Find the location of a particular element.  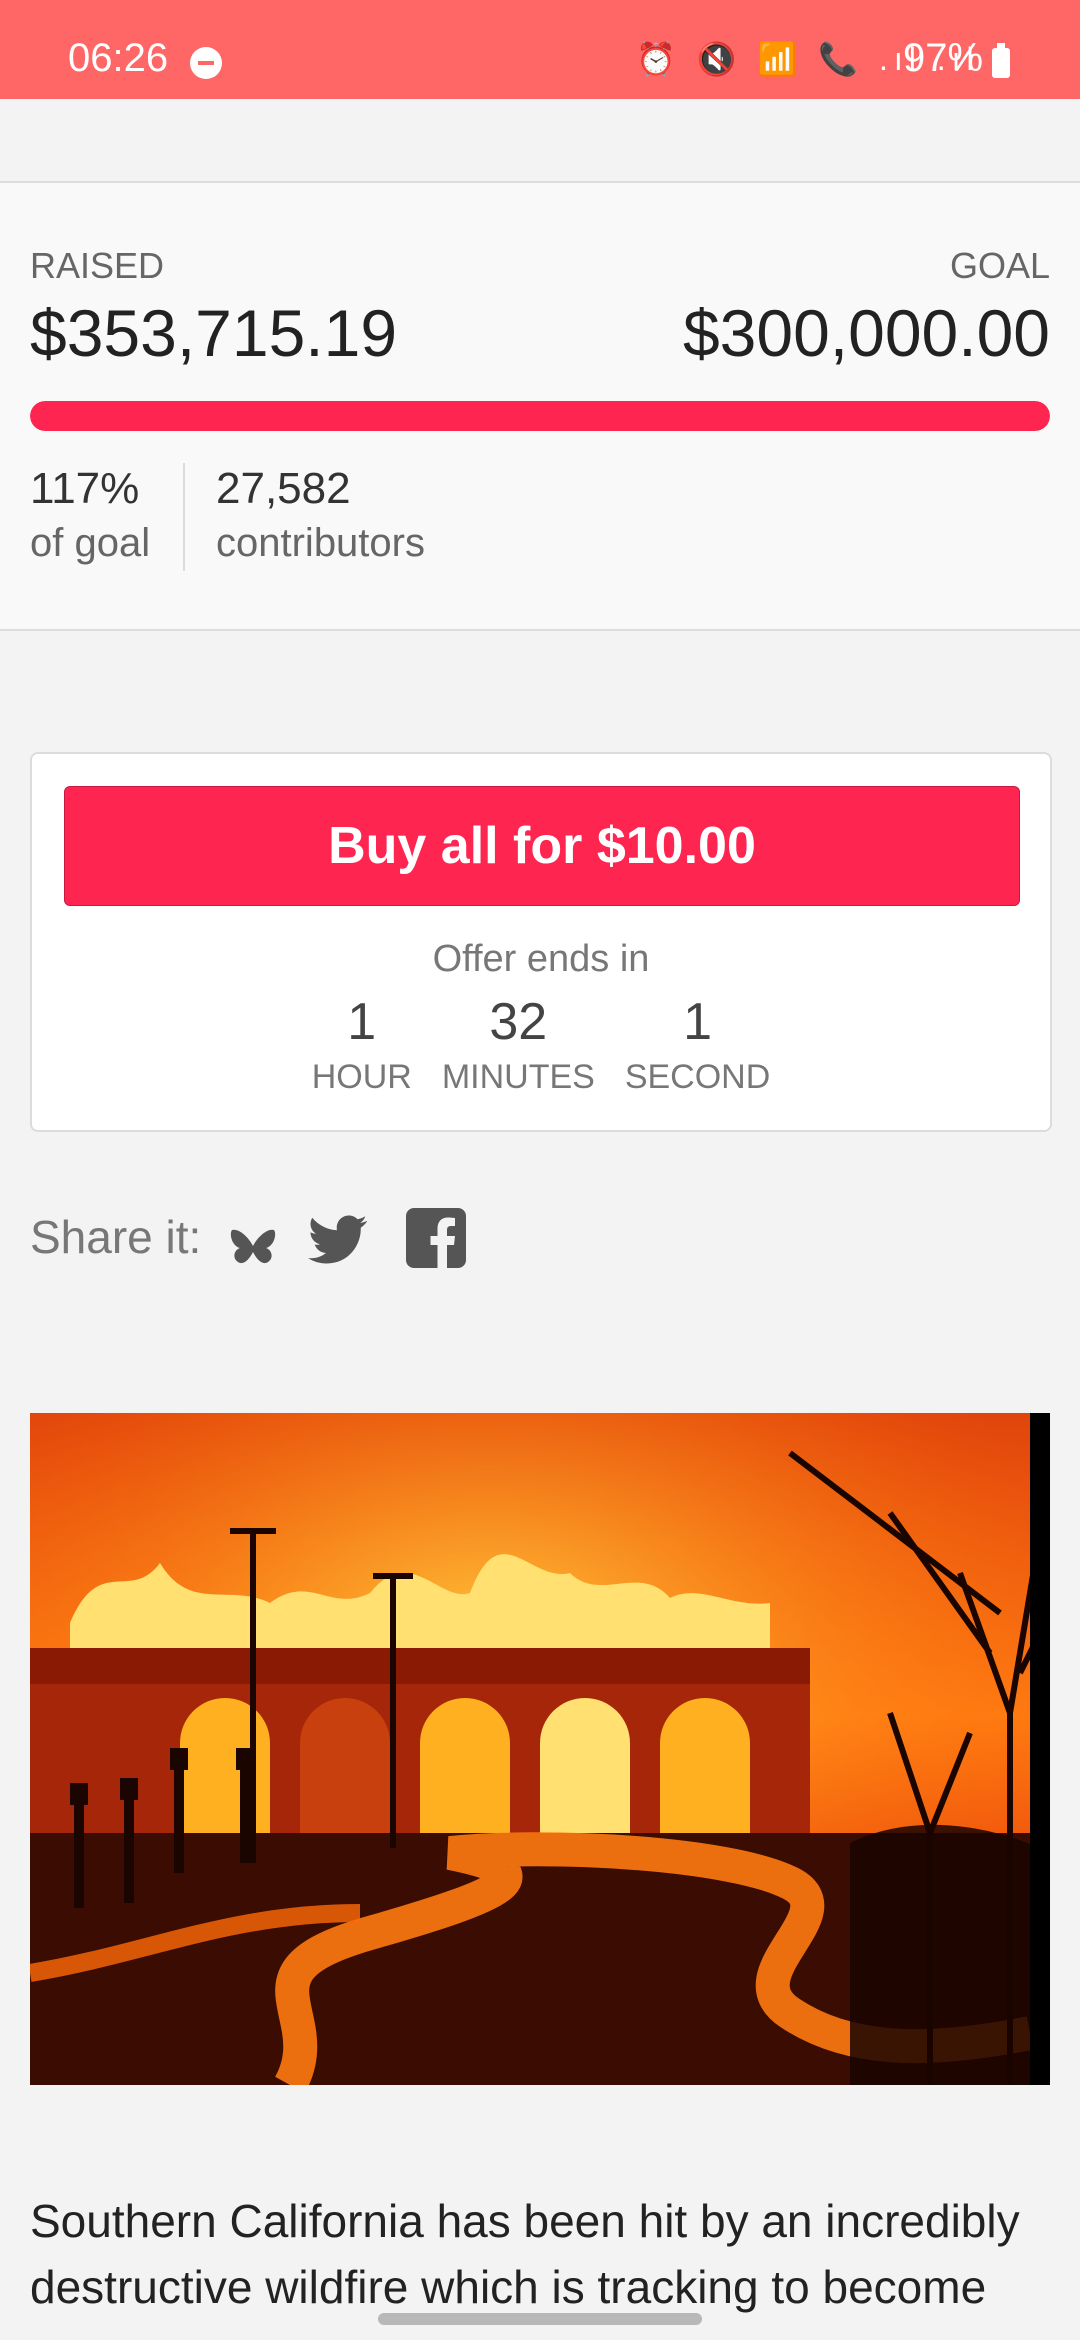

countdown-timer: 1 HOUR 32 MINUTES 1 SECOND is located at coordinates (541, 1044).